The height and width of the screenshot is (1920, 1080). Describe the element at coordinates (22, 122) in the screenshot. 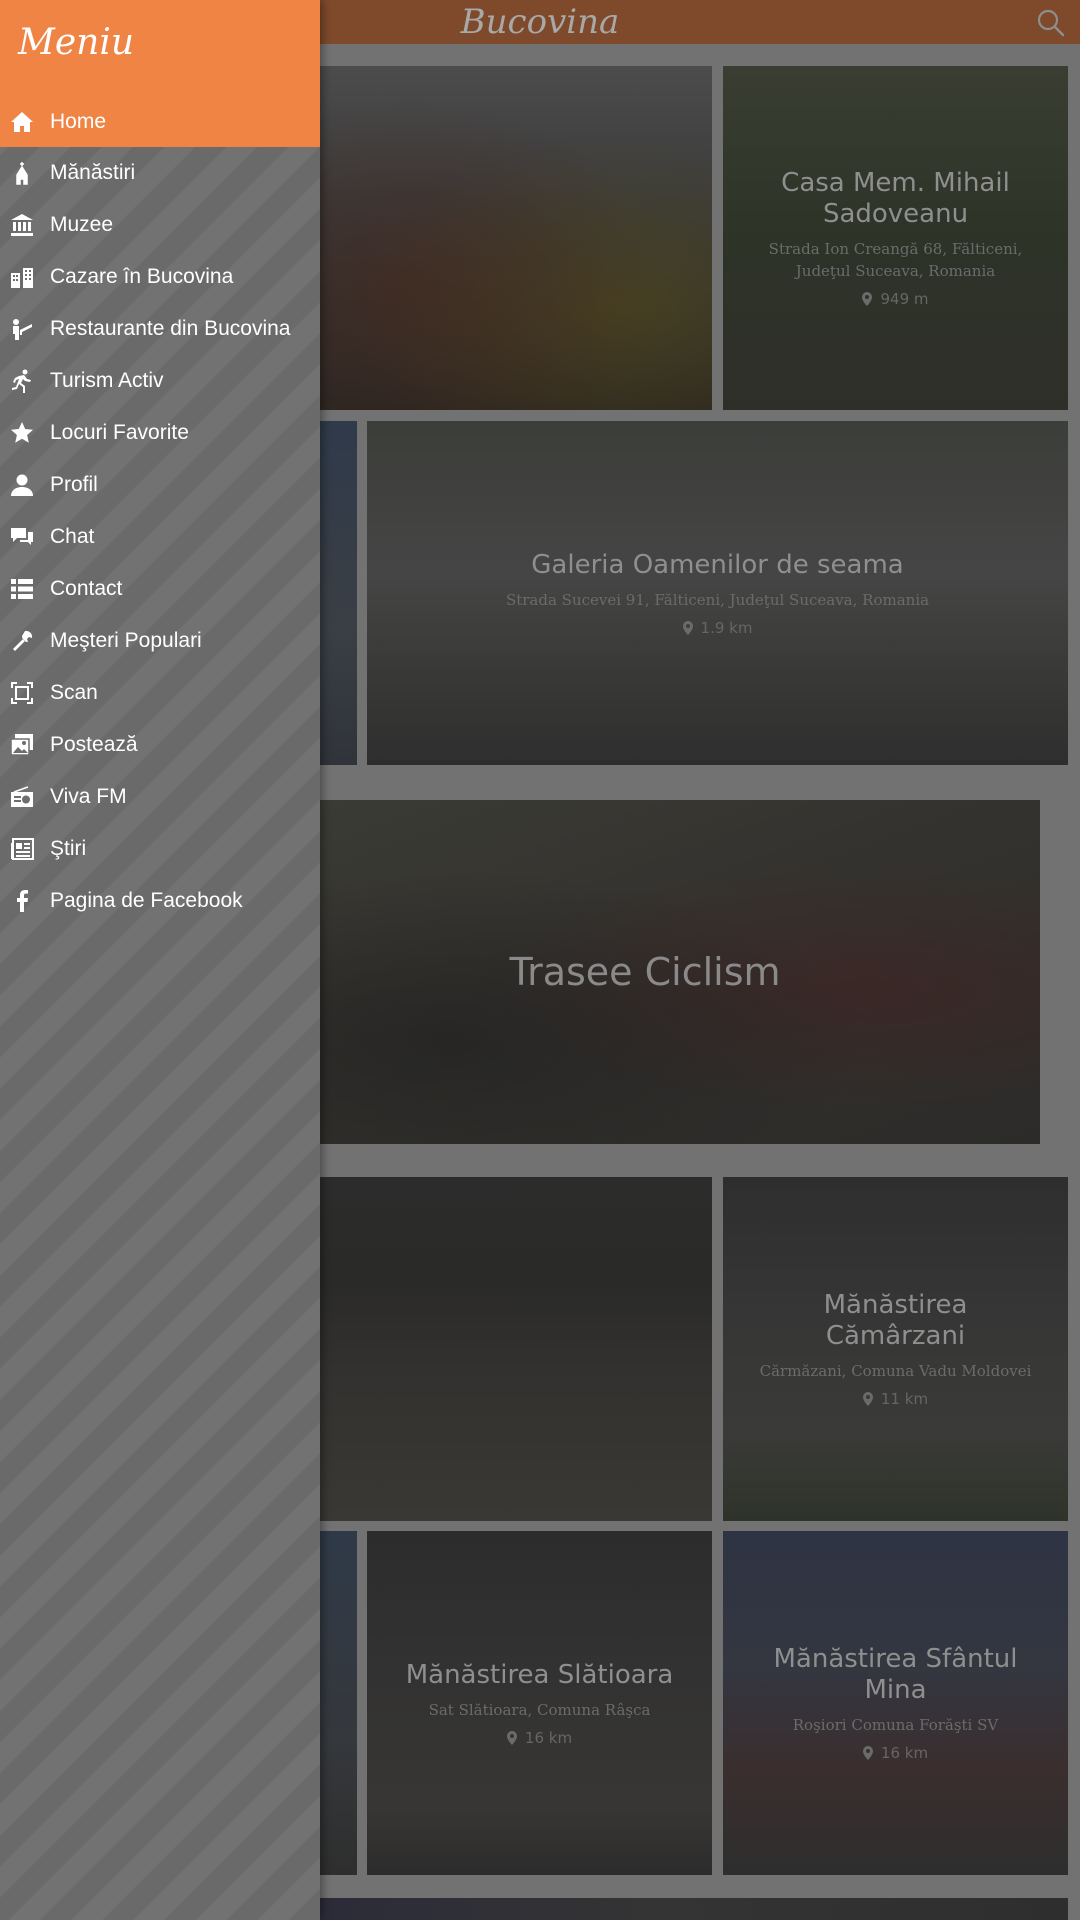

I see `home-icon` at that location.